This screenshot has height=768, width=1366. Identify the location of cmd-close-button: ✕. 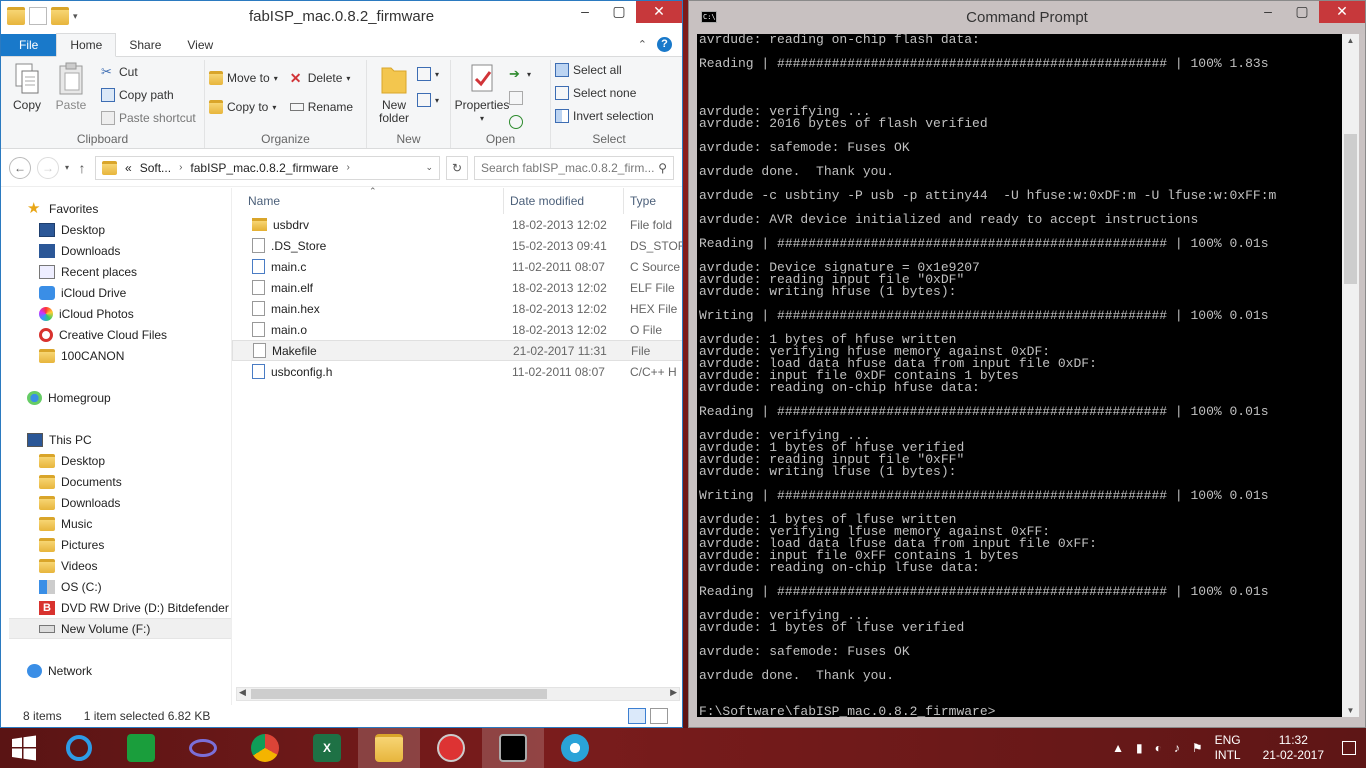
(1342, 12).